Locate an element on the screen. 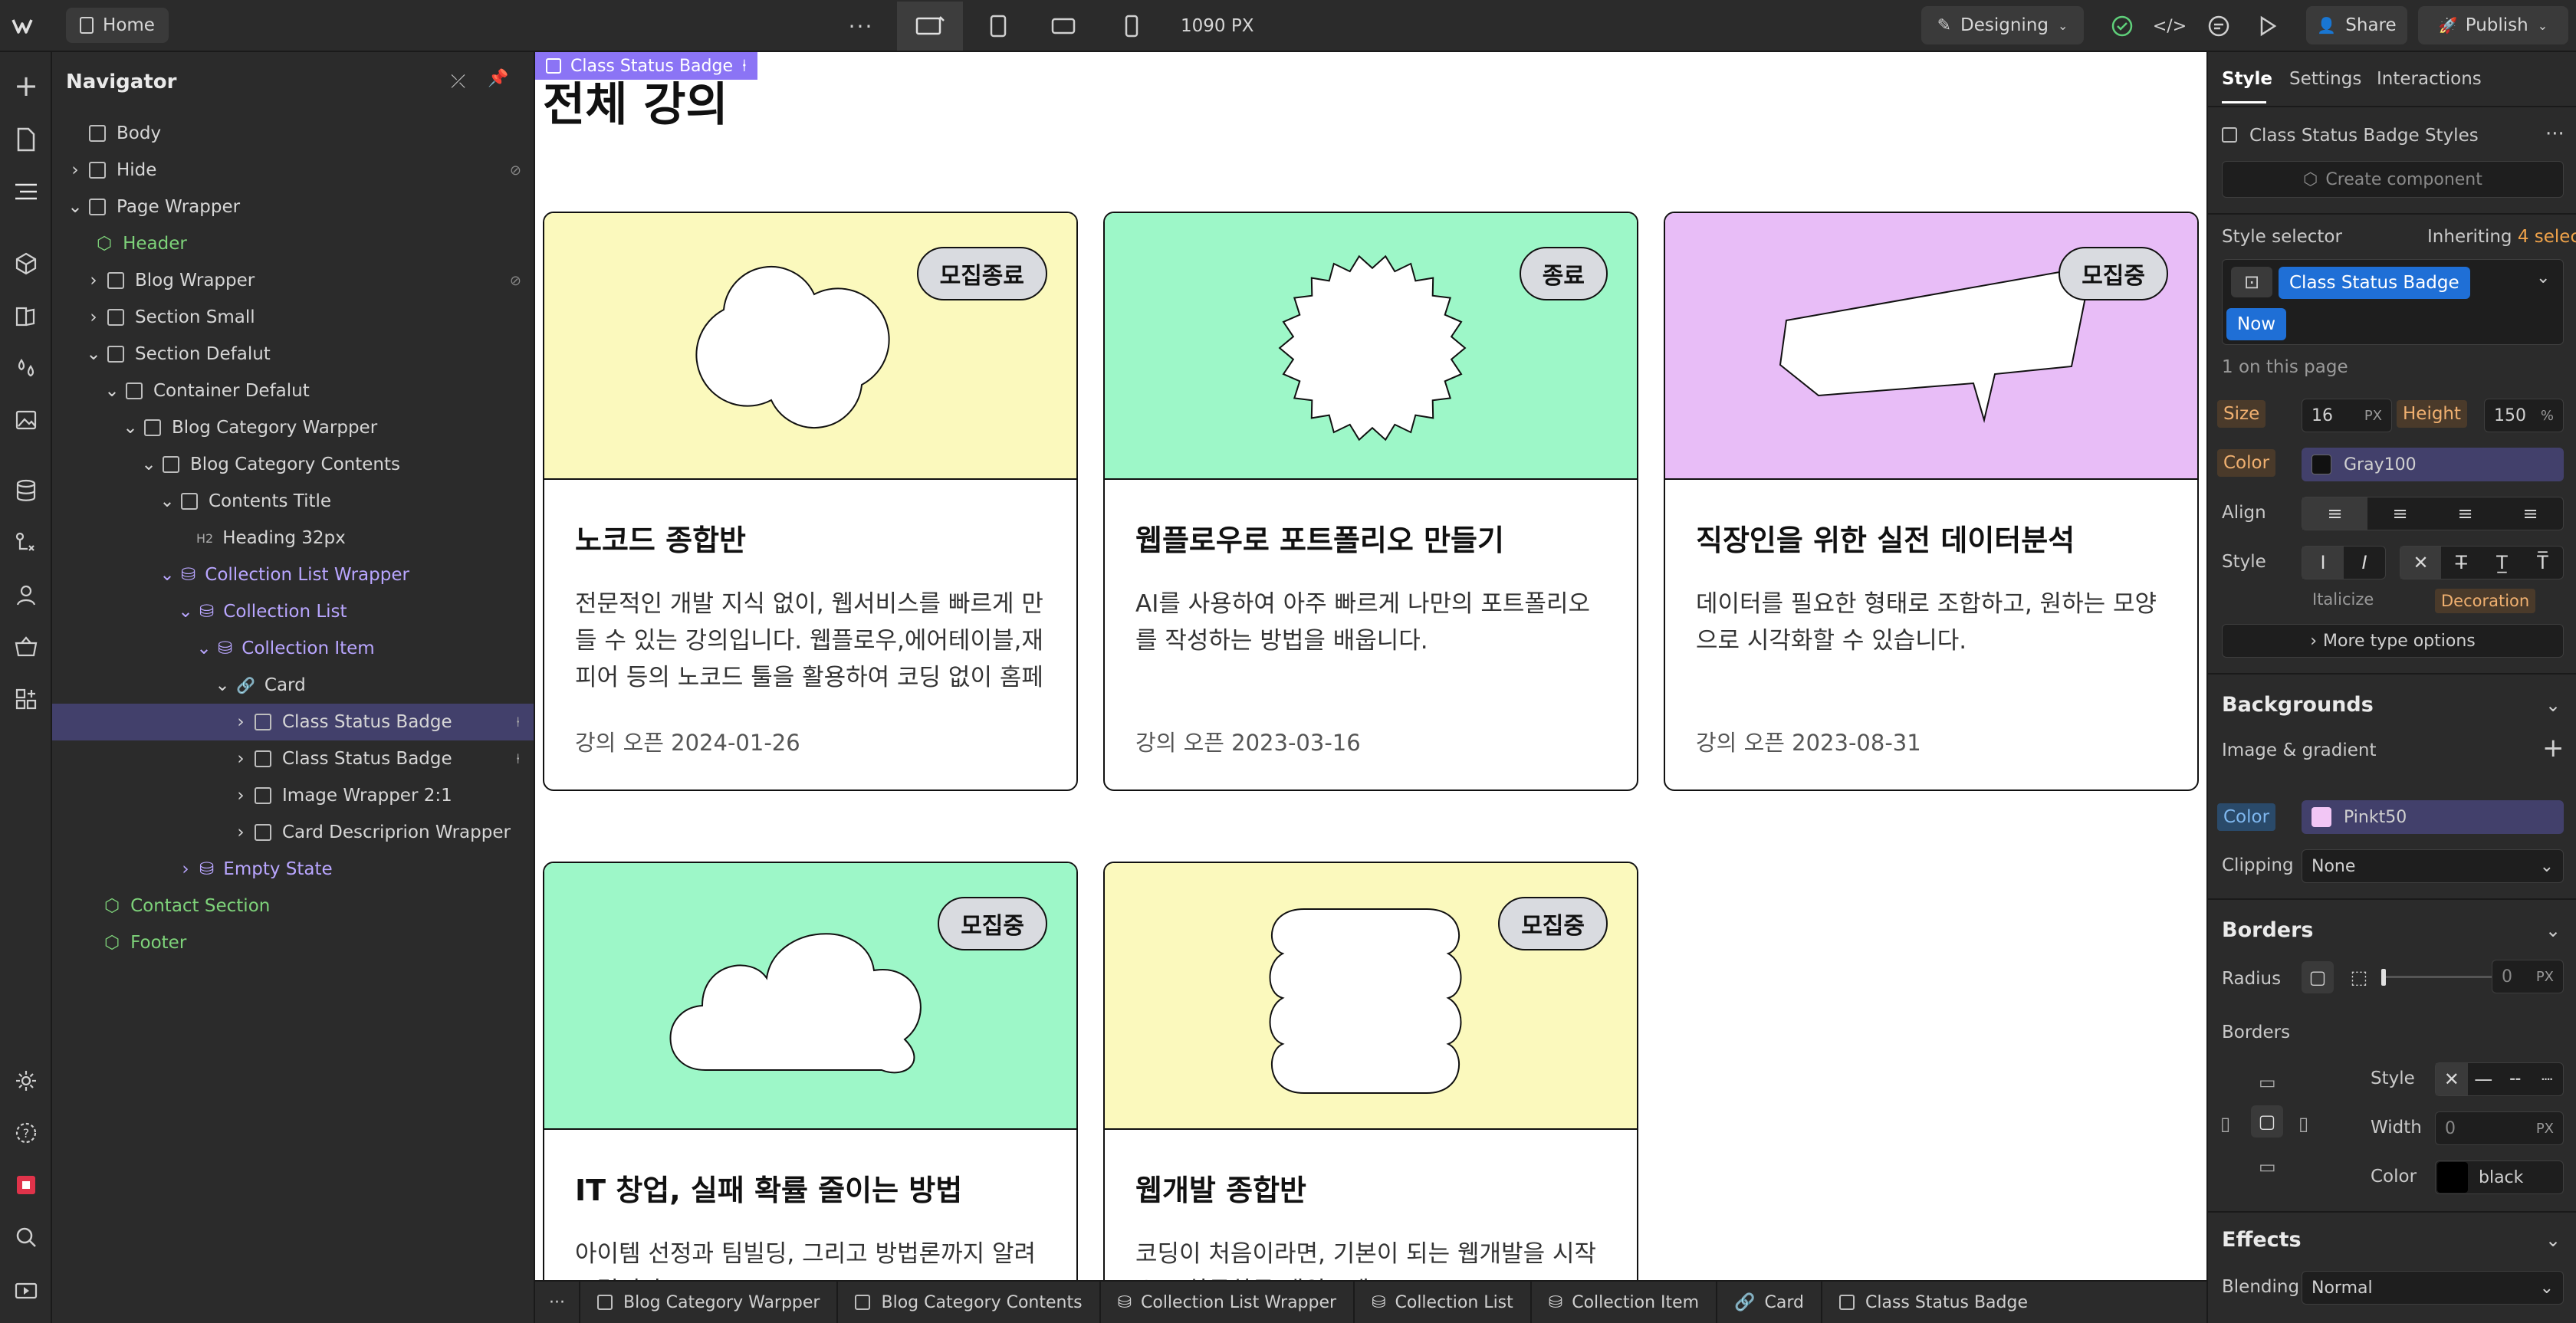 The image size is (2576, 1323). align-left-icon: ≡ is located at coordinates (2334, 513).